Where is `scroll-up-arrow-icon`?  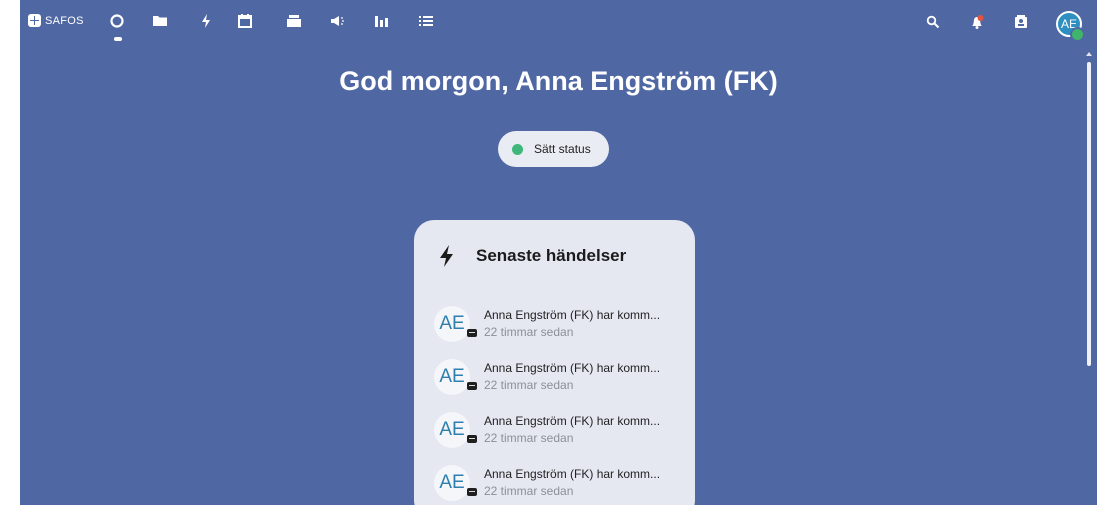 scroll-up-arrow-icon is located at coordinates (1089, 54).